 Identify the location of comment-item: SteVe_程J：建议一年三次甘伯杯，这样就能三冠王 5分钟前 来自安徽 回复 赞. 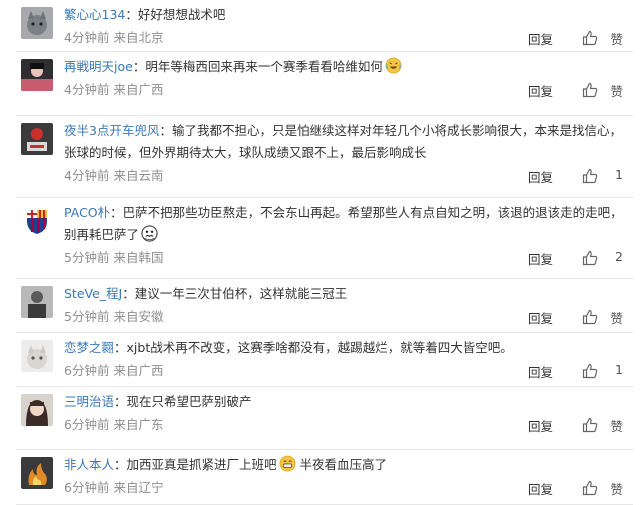
(320, 306).